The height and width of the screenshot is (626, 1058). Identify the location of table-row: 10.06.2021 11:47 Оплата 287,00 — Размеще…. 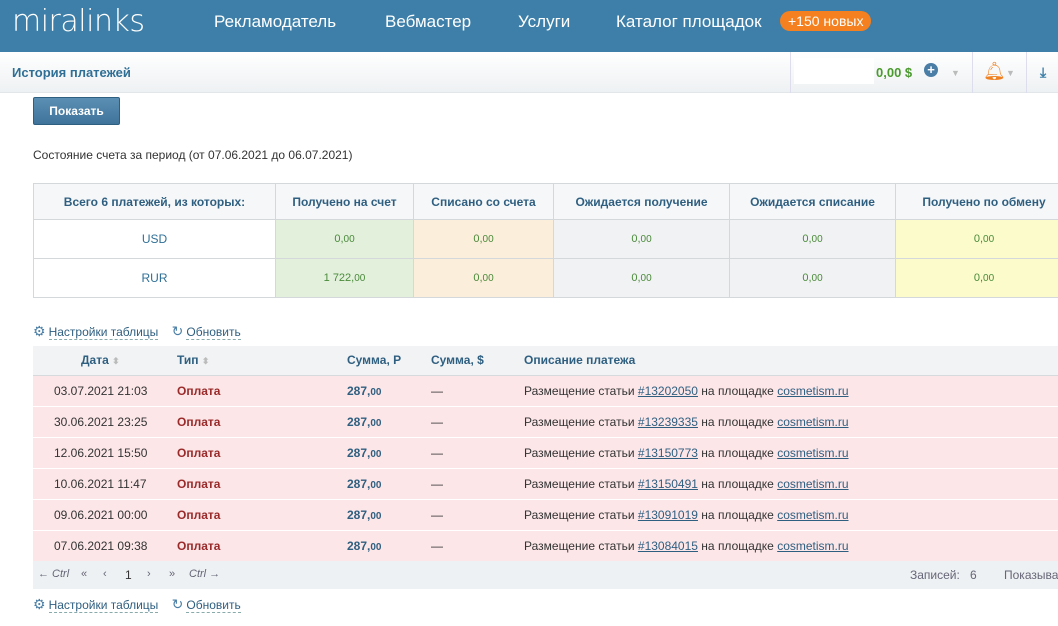
(545, 484).